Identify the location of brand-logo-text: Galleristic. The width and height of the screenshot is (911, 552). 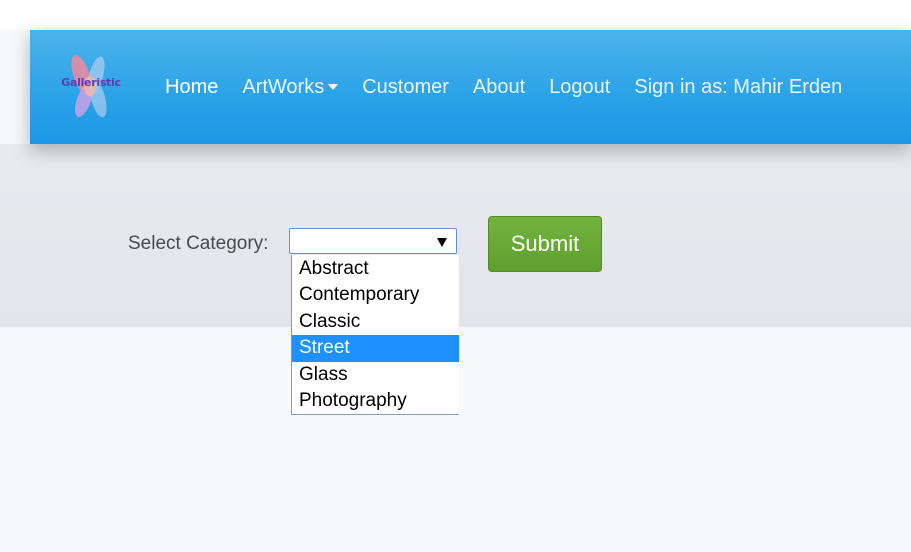
(91, 82).